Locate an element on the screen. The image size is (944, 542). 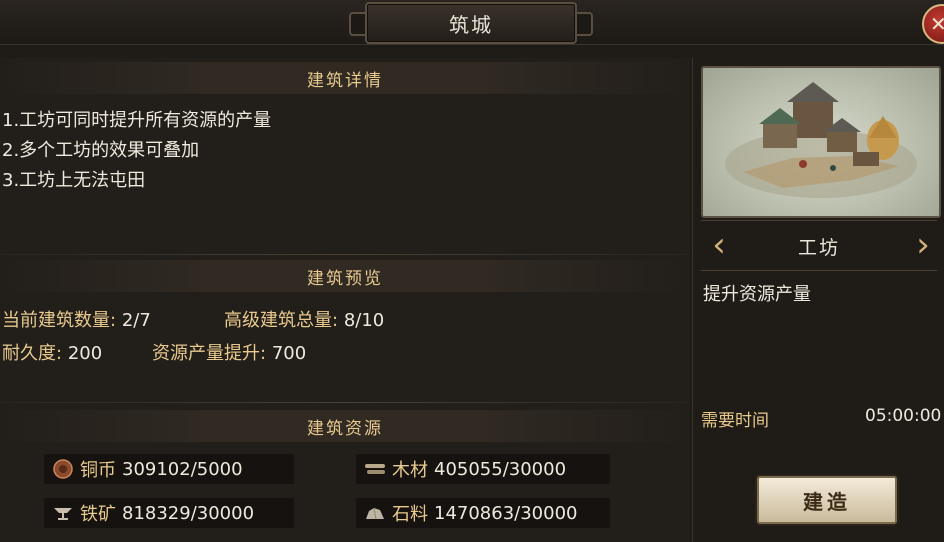
advanced-total-value: 8/10 is located at coordinates (364, 320).